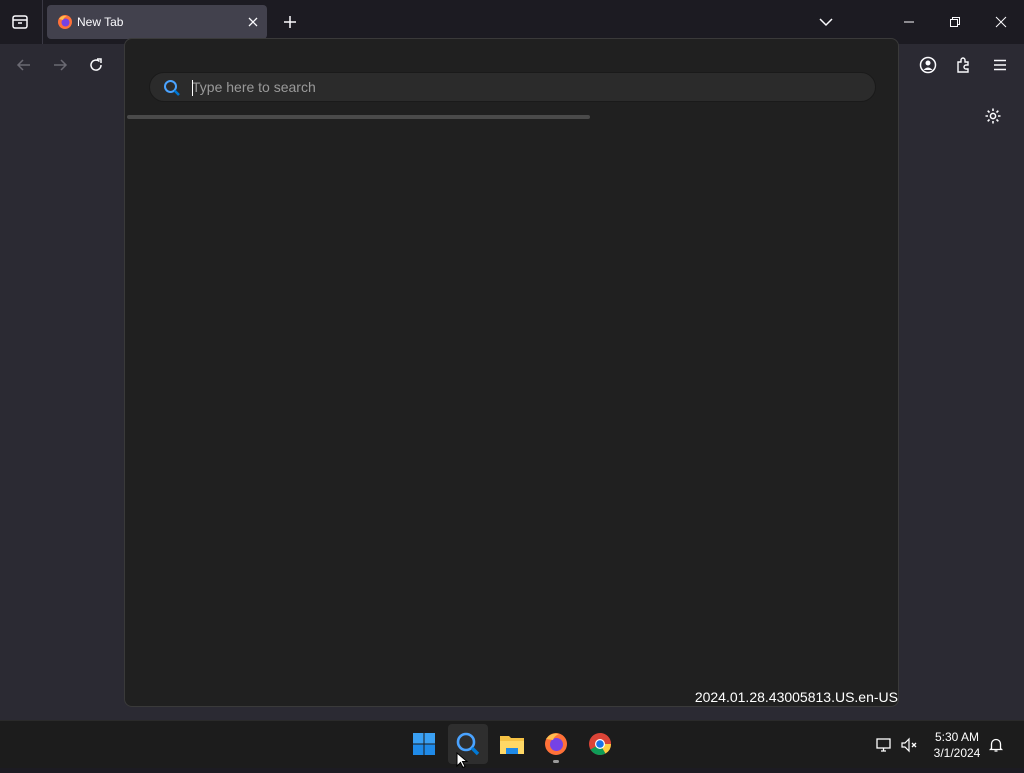 The width and height of the screenshot is (1024, 773). Describe the element at coordinates (290, 22) in the screenshot. I see `new-tab-icon` at that location.